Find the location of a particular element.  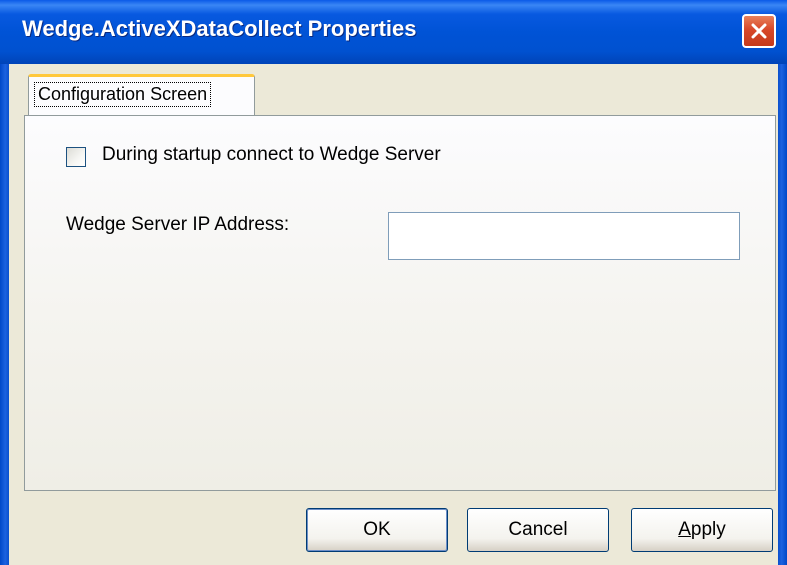

startup-connect-checkbox is located at coordinates (76, 157).